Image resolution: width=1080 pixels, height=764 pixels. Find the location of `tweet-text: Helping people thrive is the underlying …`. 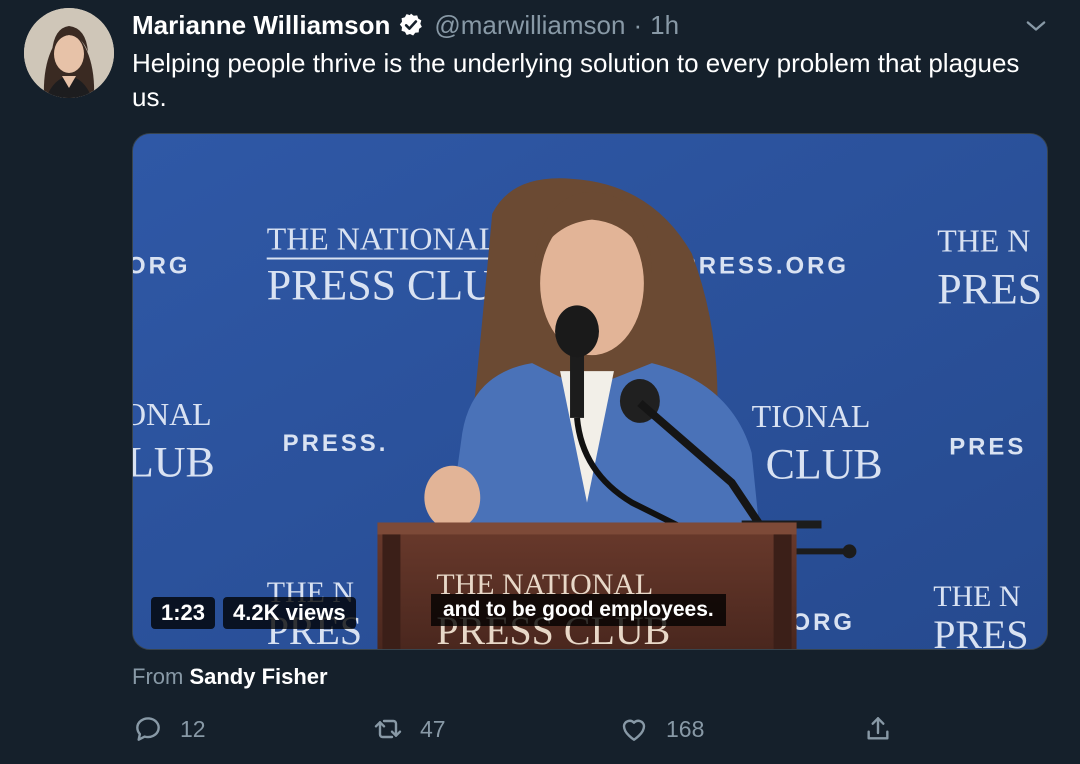

tweet-text: Helping people thrive is the underlying … is located at coordinates (576, 80).